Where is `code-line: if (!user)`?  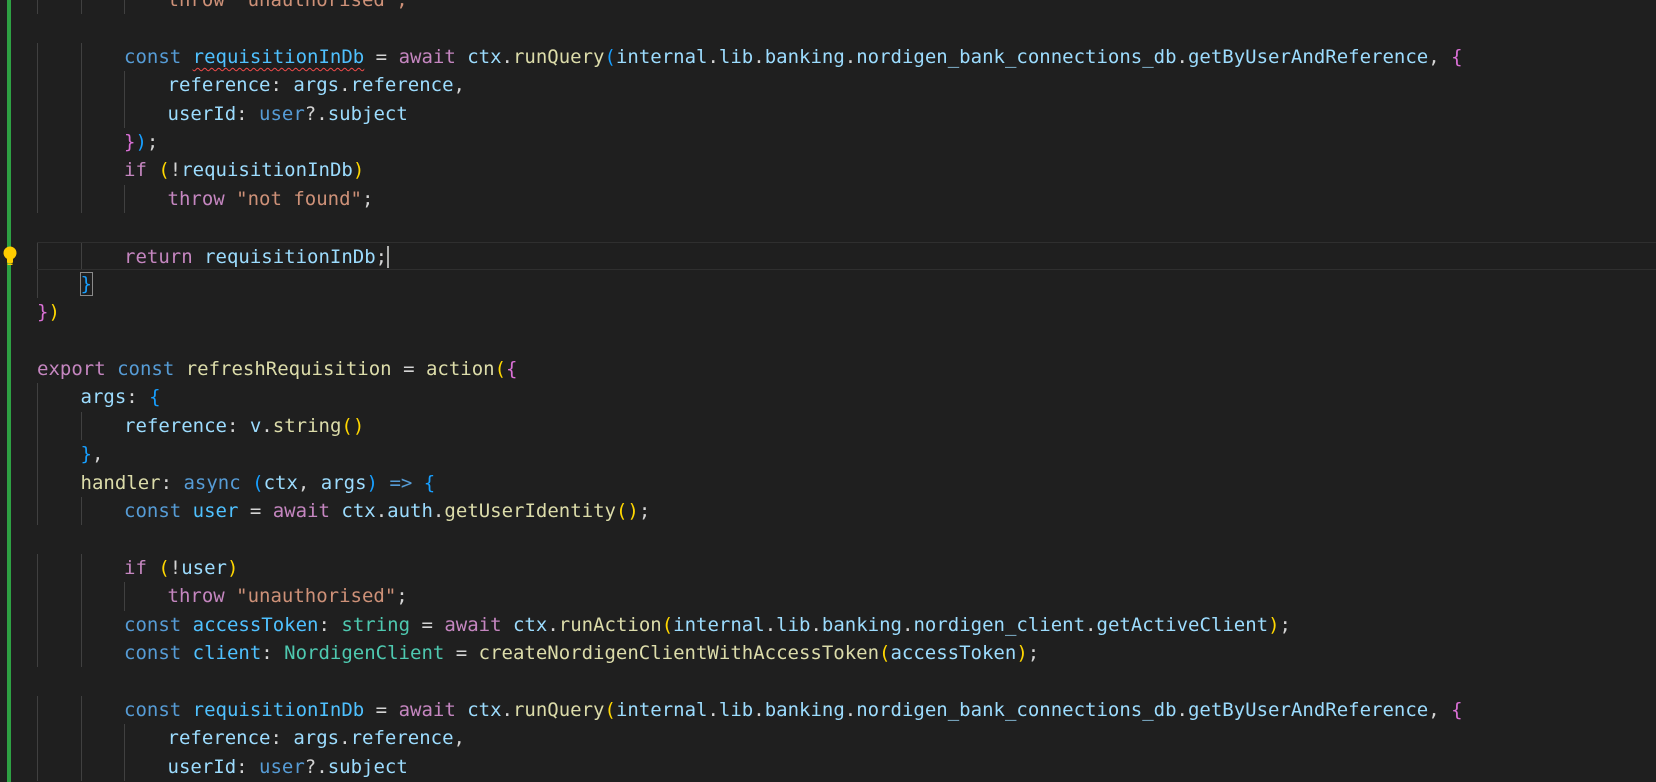 code-line: if (!user) is located at coordinates (846, 568).